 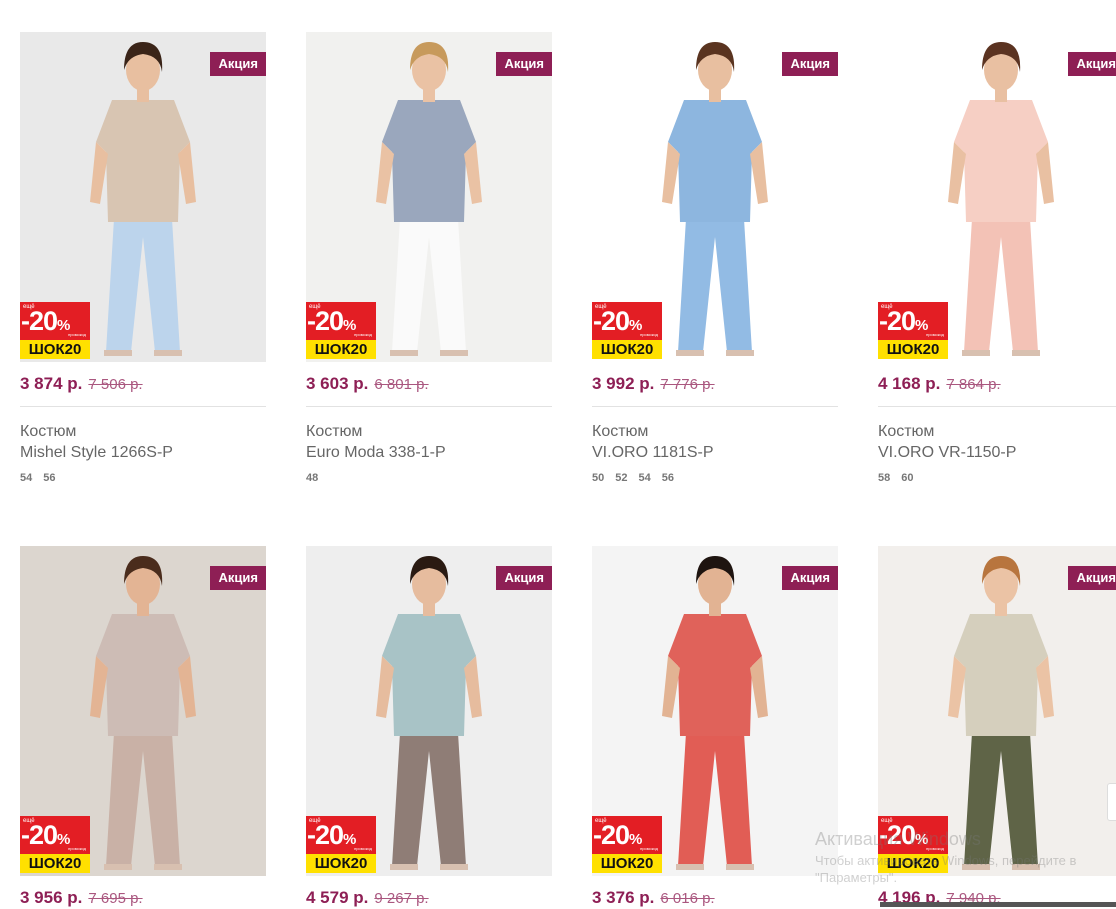 I want to click on current-price: 4 168 р., so click(x=909, y=383).